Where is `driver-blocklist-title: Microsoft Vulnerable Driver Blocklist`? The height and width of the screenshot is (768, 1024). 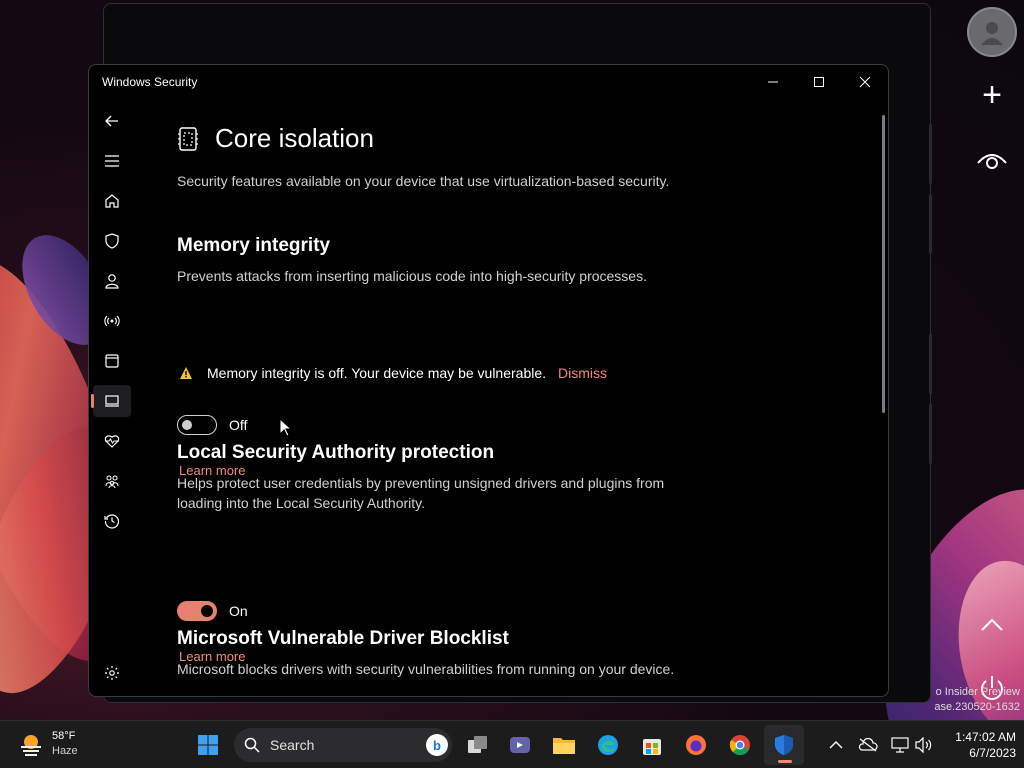 driver-blocklist-title: Microsoft Vulnerable Driver Blocklist is located at coordinates (343, 638).